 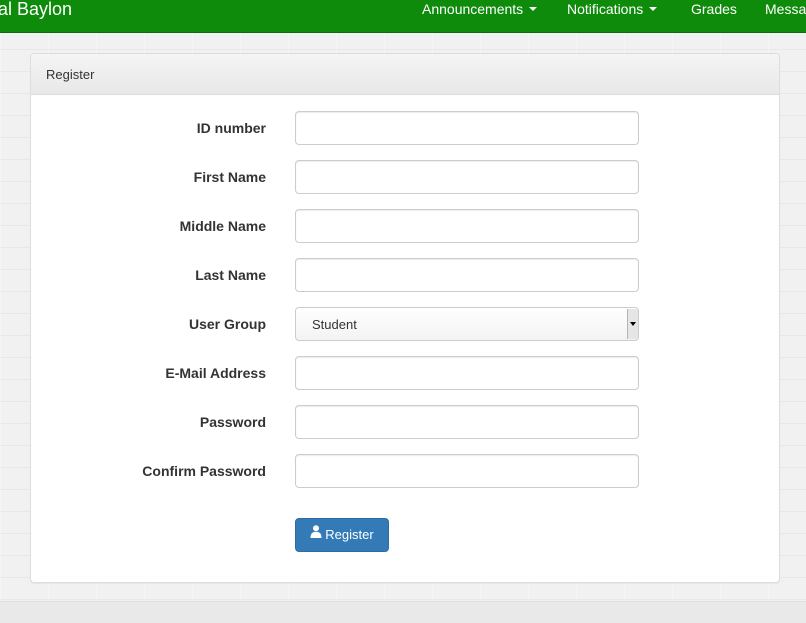 What do you see at coordinates (229, 177) in the screenshot?
I see `first-name-label: First Name` at bounding box center [229, 177].